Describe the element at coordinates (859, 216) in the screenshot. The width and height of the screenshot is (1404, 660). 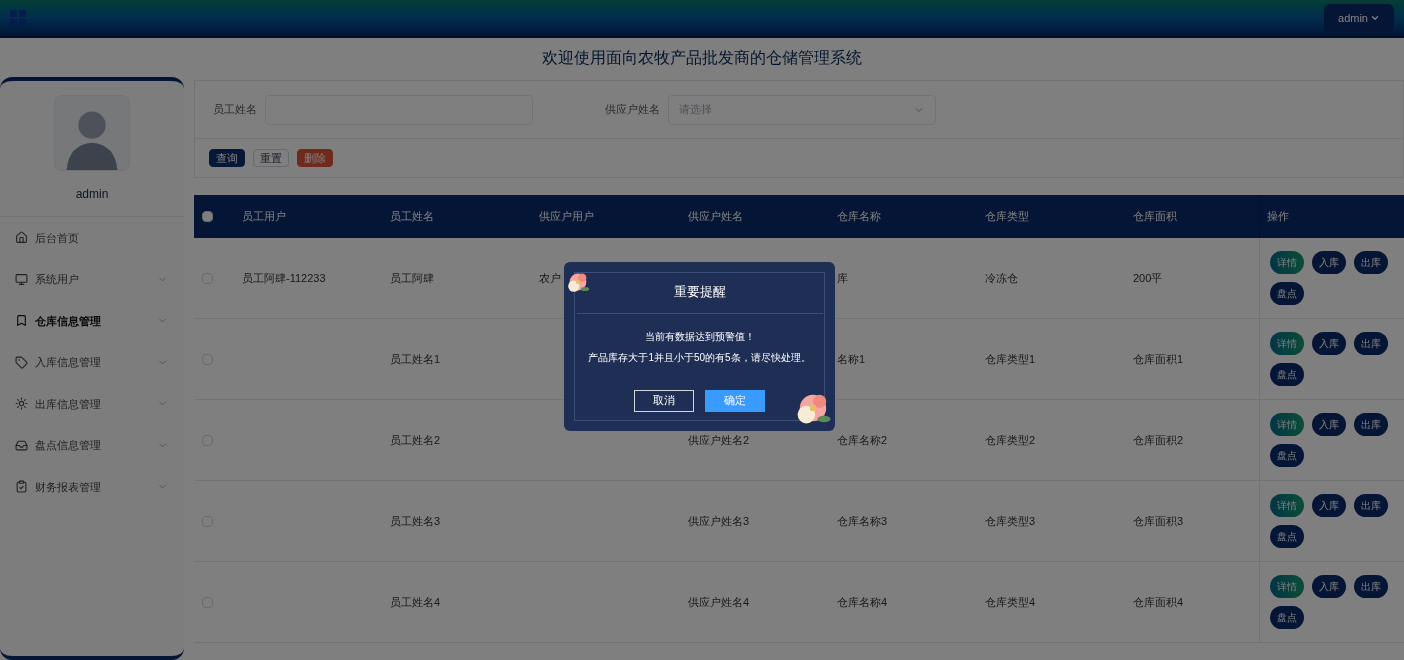
I see `column-header: 仓库名称` at that location.